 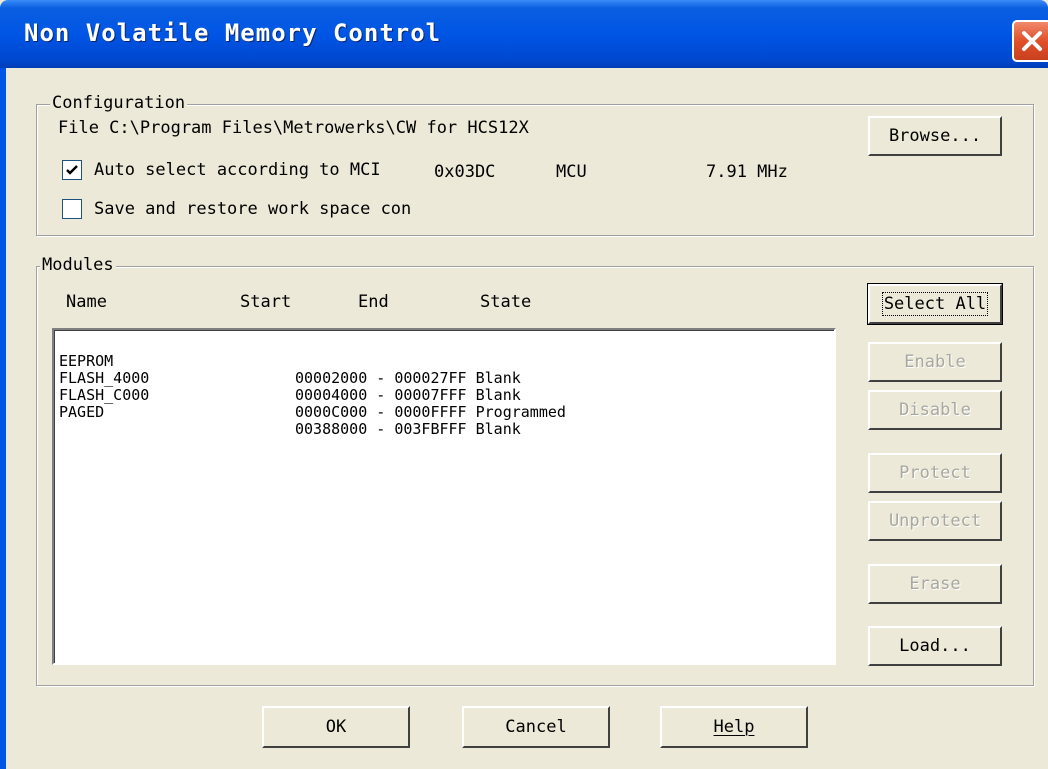 I want to click on ok-button: OK, so click(x=336, y=727).